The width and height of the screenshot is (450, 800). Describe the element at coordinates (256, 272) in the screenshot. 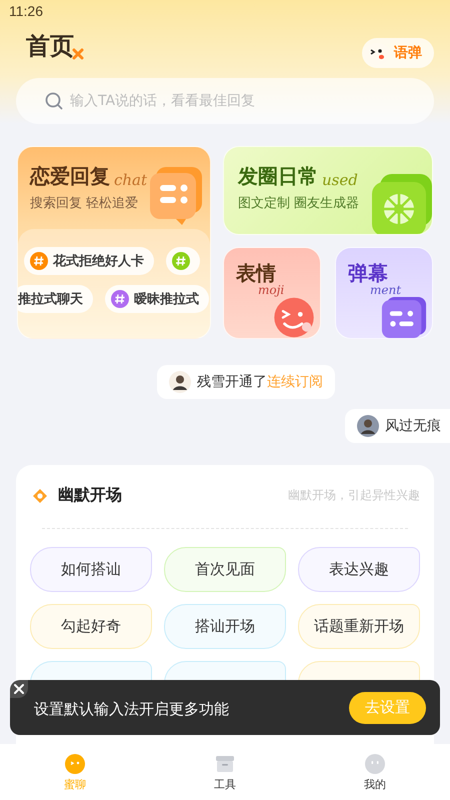

I see `card-title: 表情` at that location.